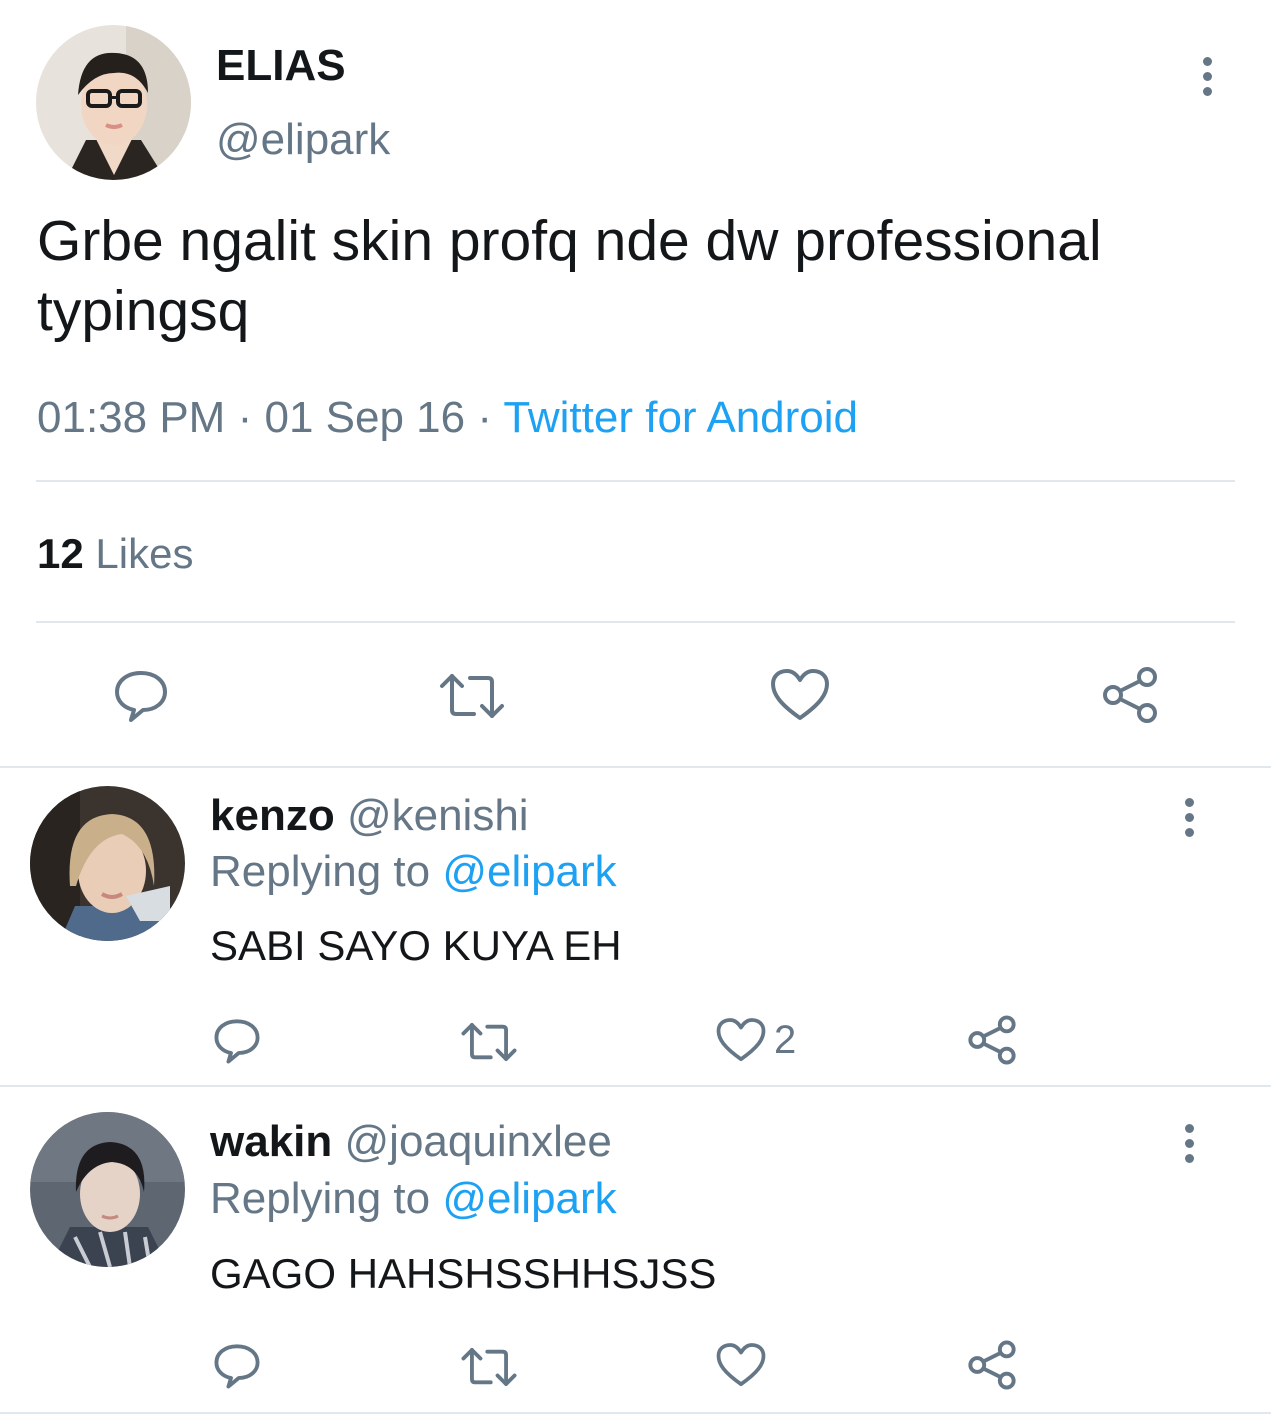 The image size is (1271, 1416). I want to click on likes-count: 12, so click(60, 553).